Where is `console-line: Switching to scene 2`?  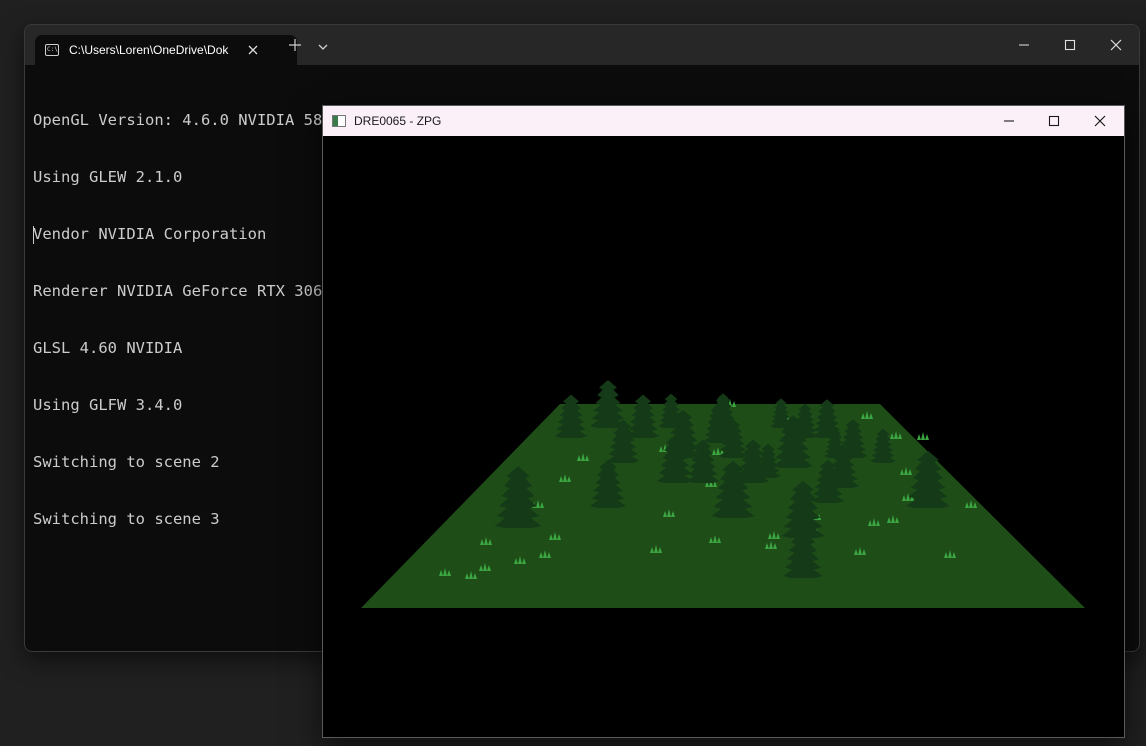 console-line: Switching to scene 2 is located at coordinates (126, 462).